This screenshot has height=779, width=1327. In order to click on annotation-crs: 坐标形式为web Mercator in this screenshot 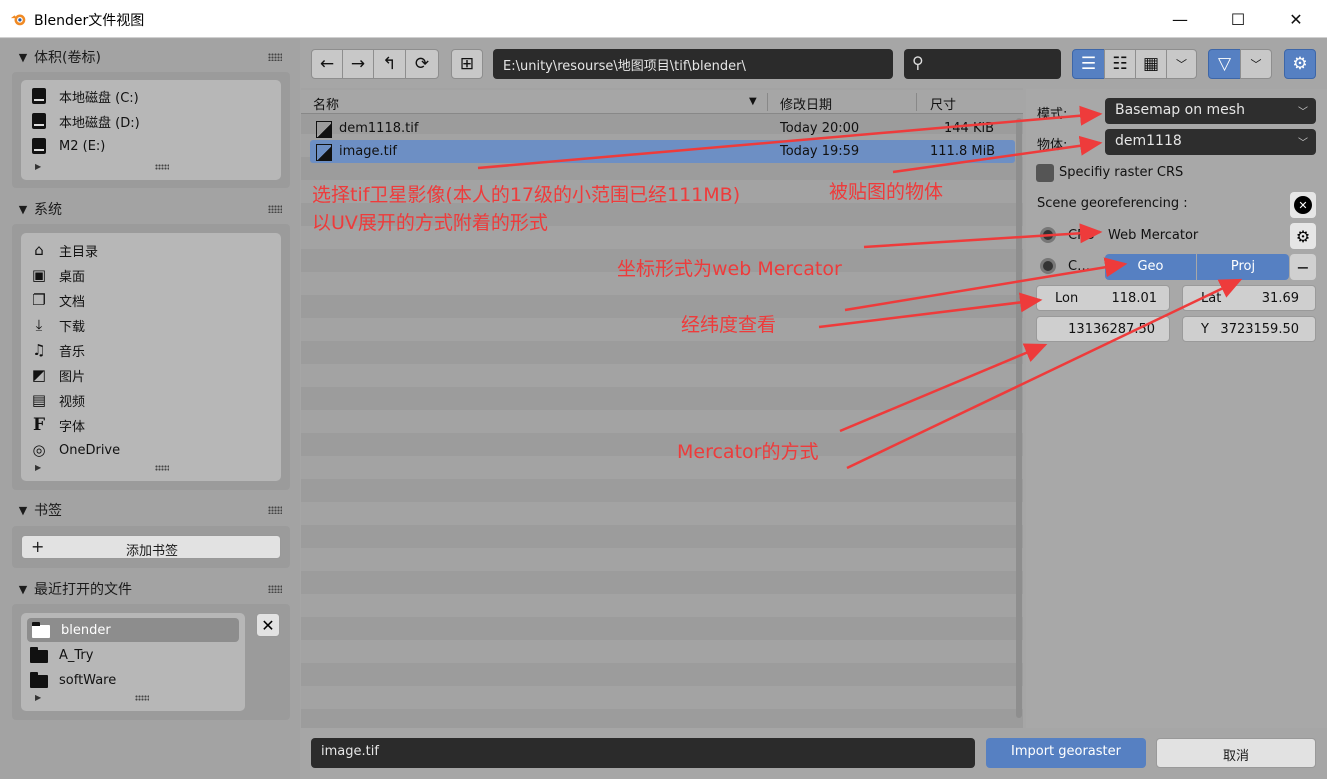, I will do `click(729, 269)`.